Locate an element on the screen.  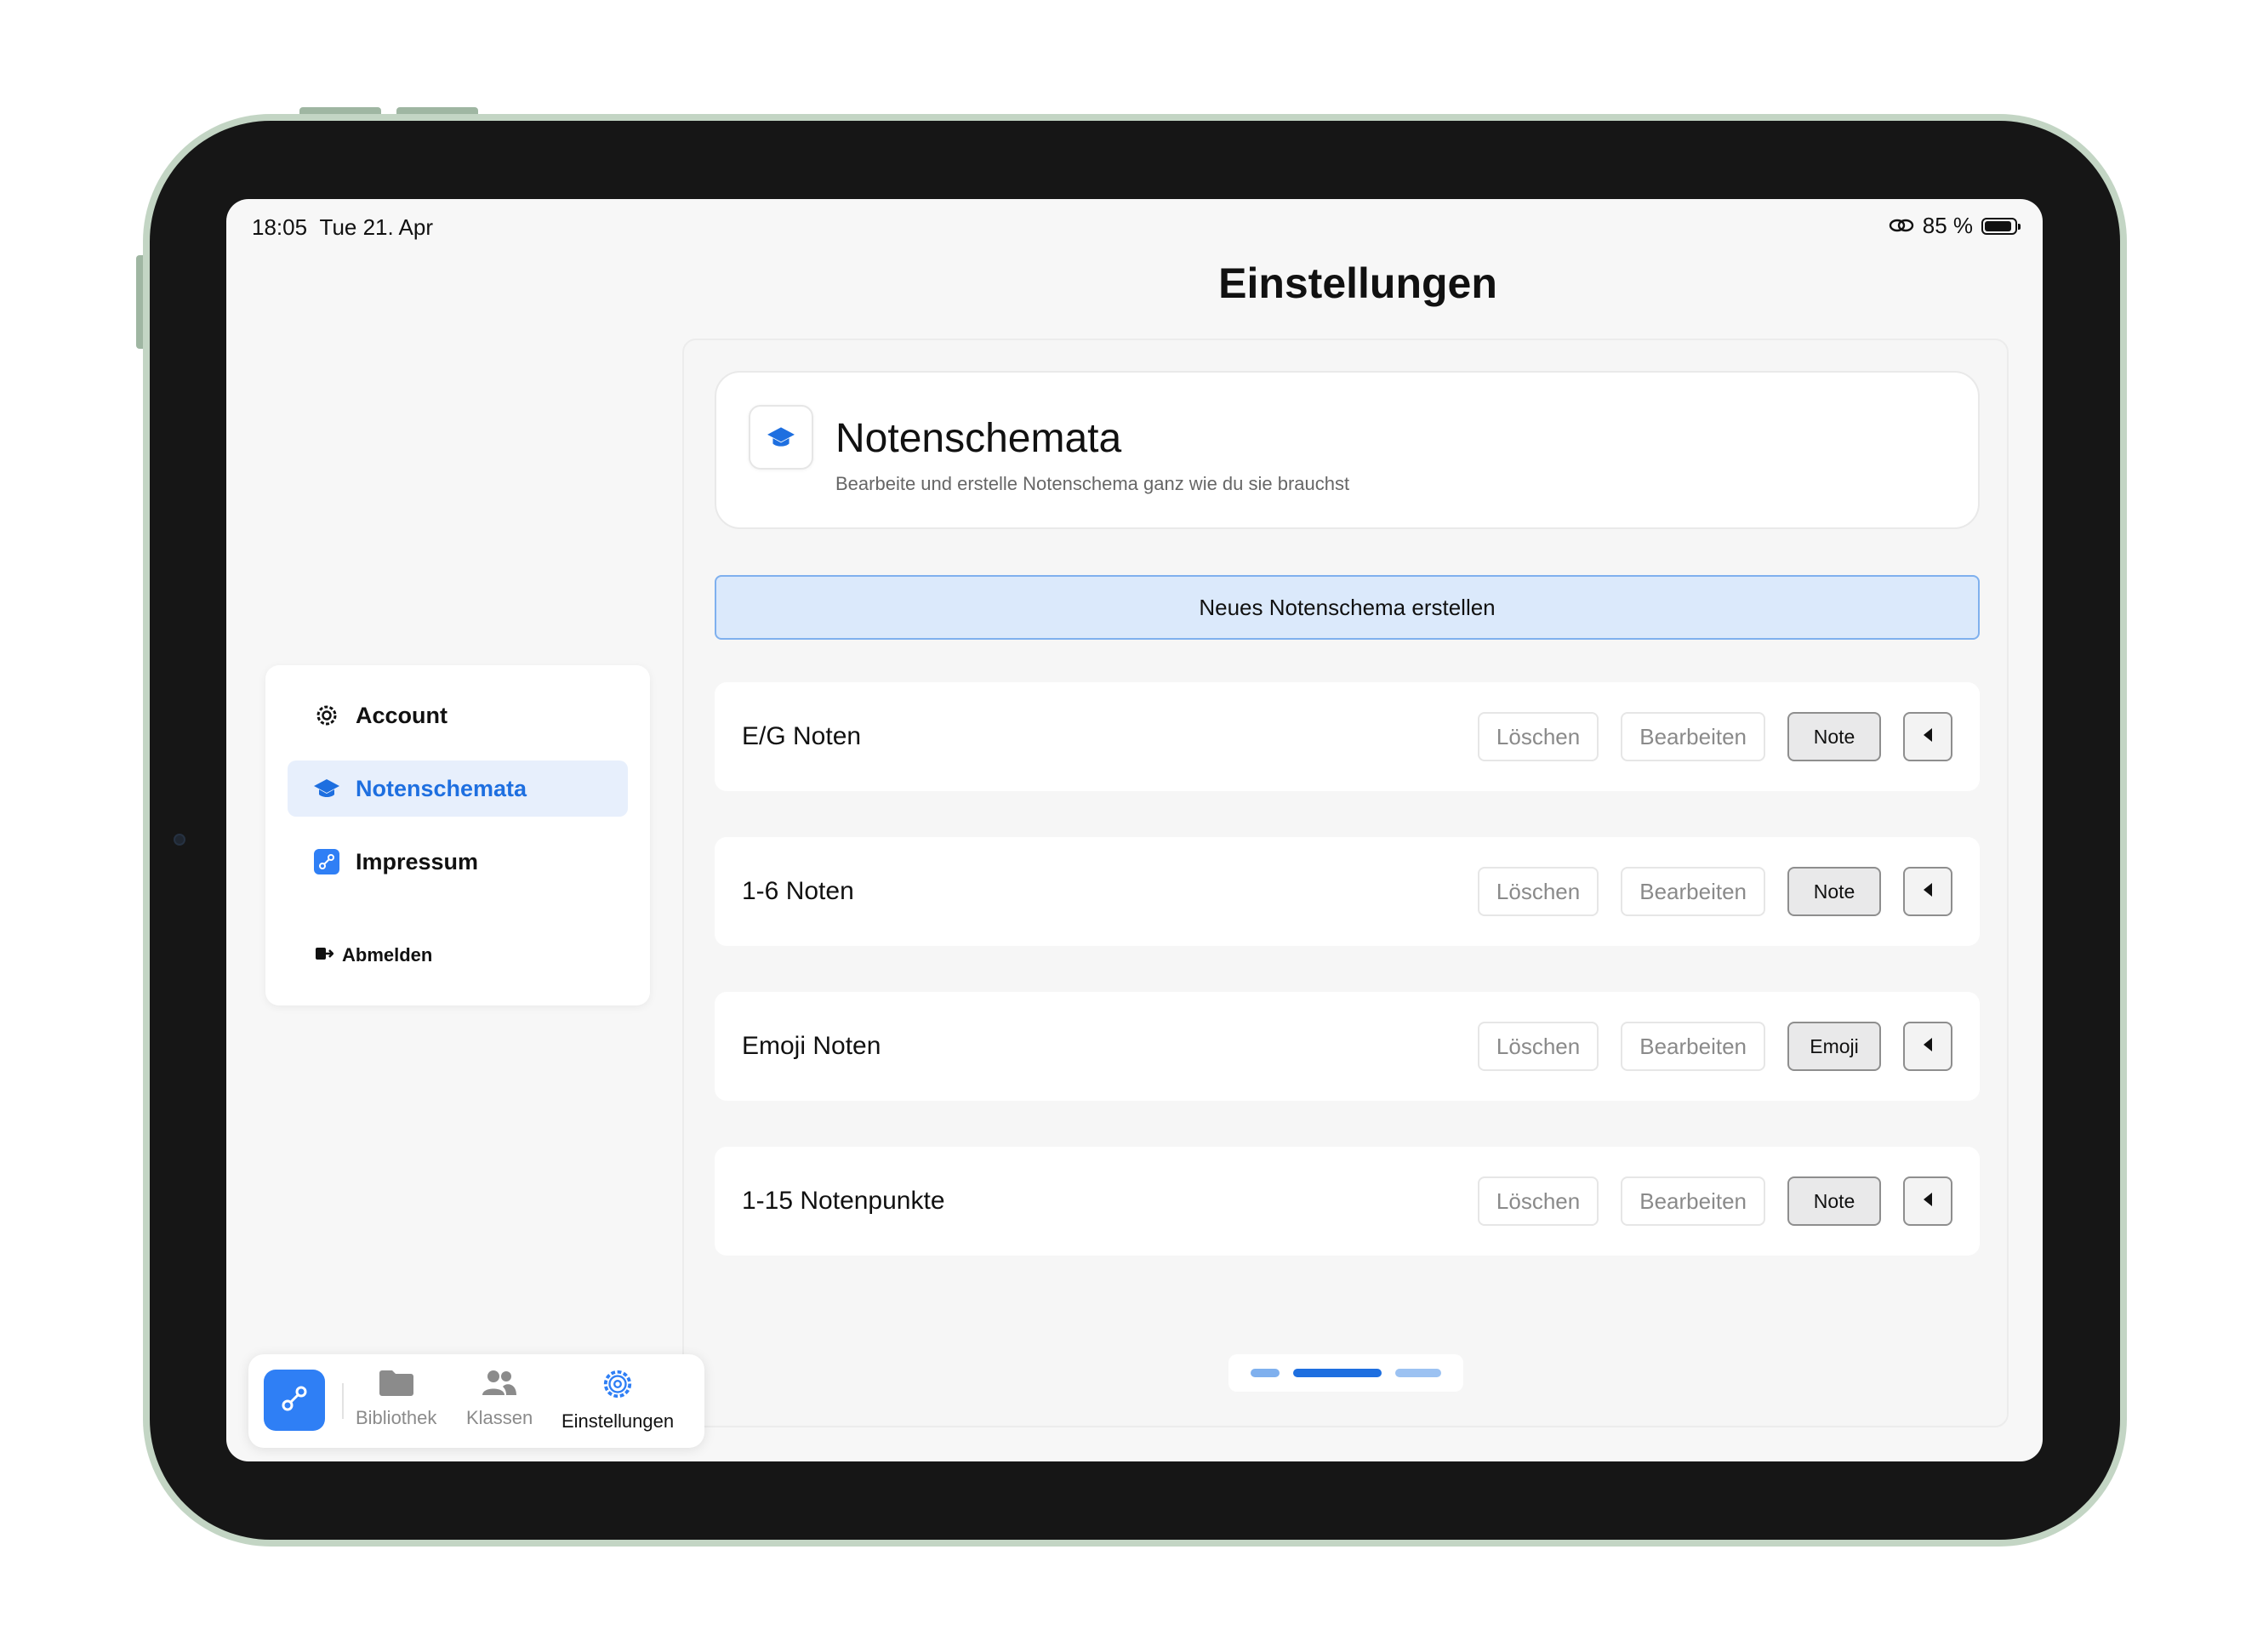
status-time: 18:05 Tue 21. Apr is located at coordinates (342, 227).